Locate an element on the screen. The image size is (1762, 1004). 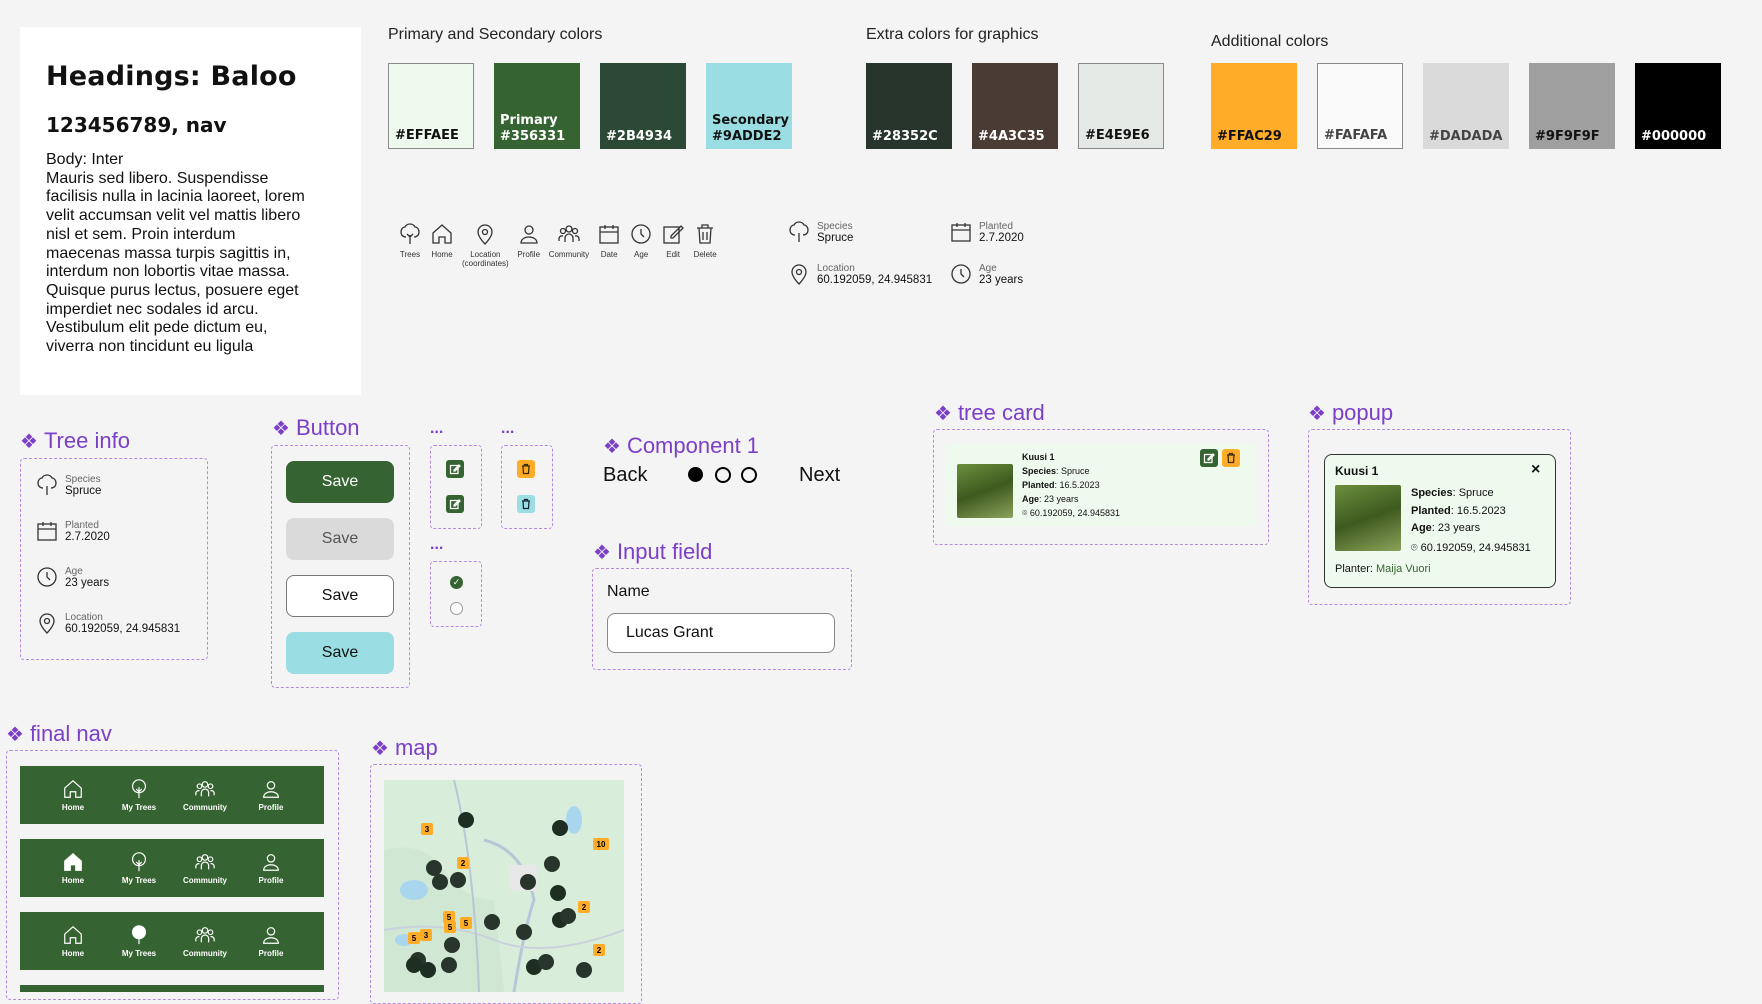
save-button-disabled: Save is located at coordinates (340, 539).